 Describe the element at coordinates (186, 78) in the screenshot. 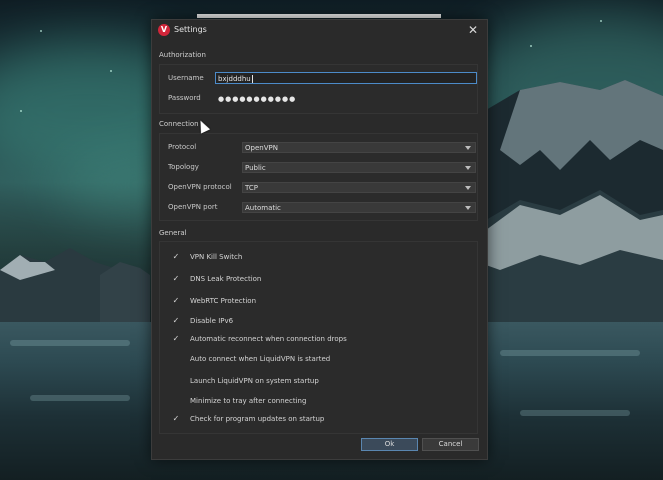

I see `username-label: Username` at that location.